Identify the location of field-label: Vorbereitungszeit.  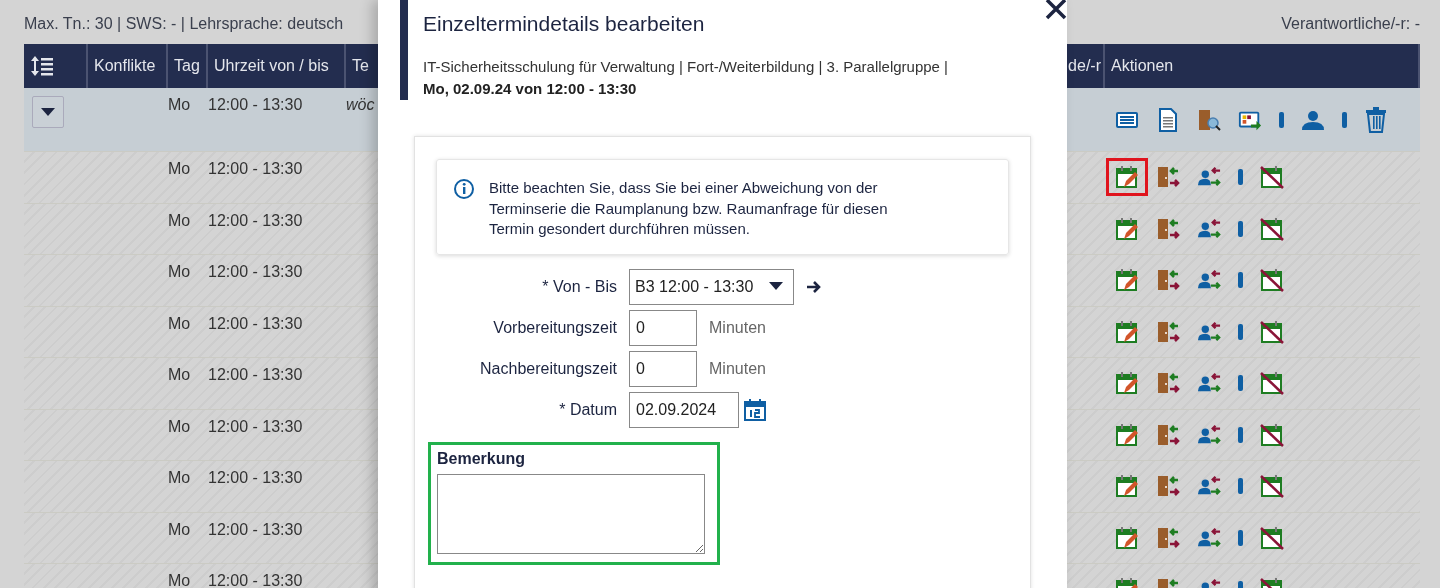
(554, 327).